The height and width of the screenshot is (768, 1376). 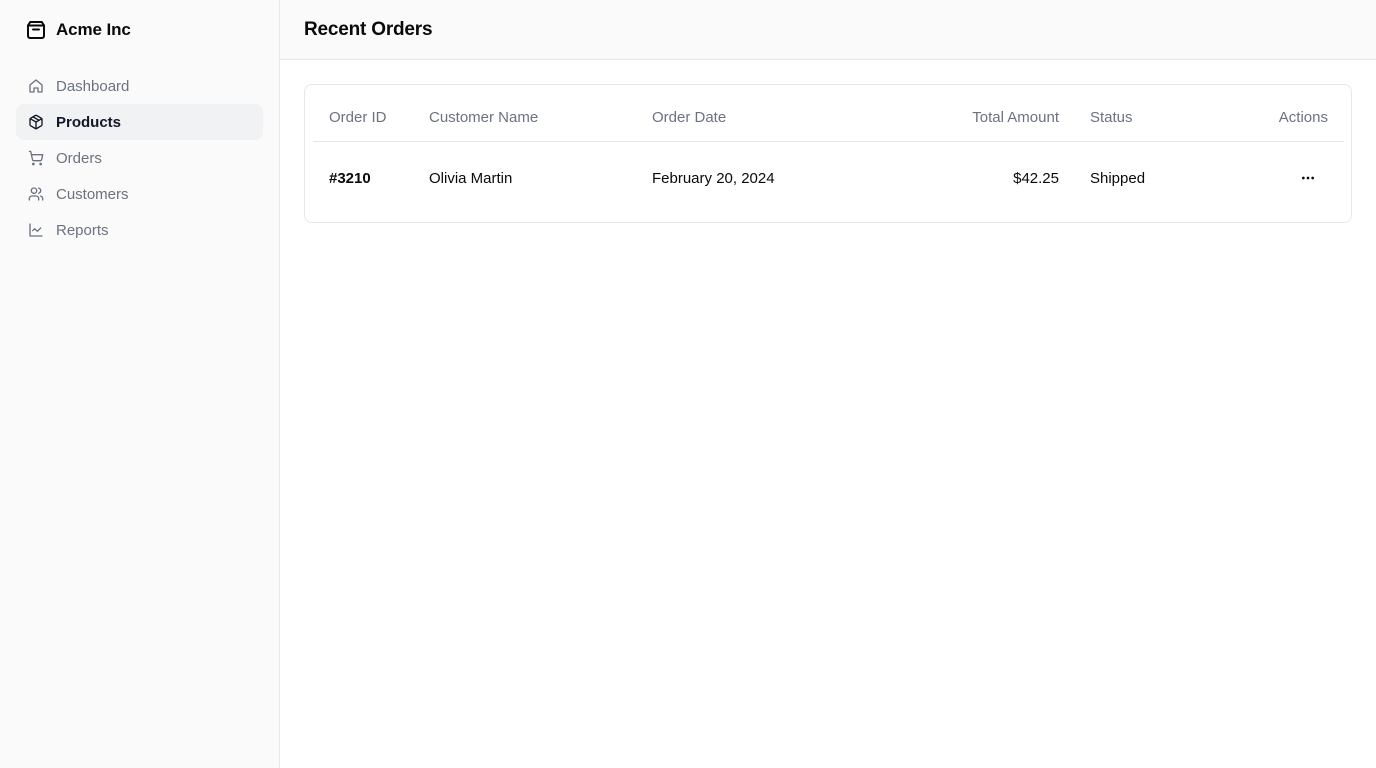 What do you see at coordinates (139, 86) in the screenshot?
I see `sidebar-item-dashboard: Dashboard` at bounding box center [139, 86].